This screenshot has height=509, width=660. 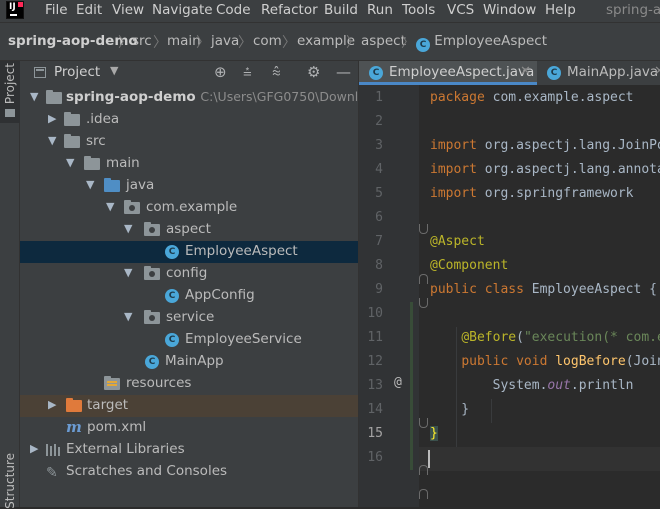 What do you see at coordinates (247, 72) in the screenshot?
I see `expand-all-icon: ⩮` at bounding box center [247, 72].